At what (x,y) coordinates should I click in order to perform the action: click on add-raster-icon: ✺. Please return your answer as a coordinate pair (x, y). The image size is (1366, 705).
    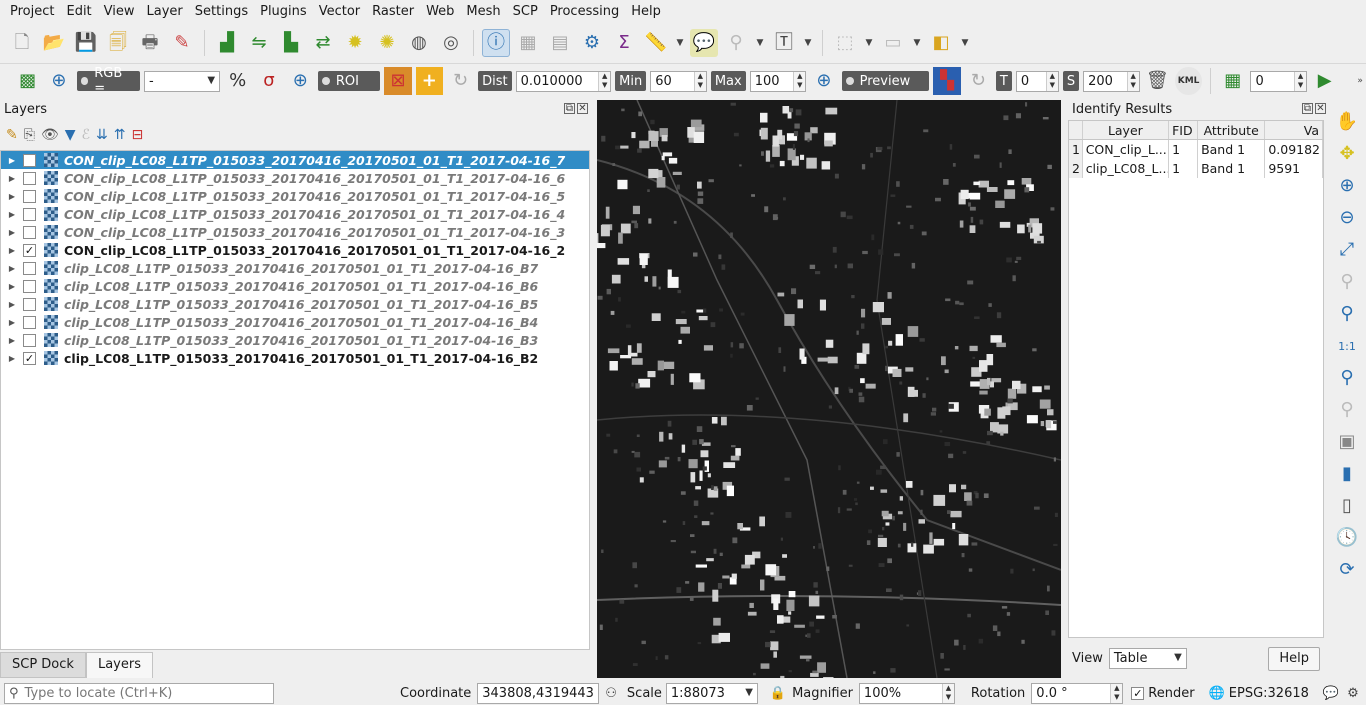
    Looking at the image, I should click on (387, 43).